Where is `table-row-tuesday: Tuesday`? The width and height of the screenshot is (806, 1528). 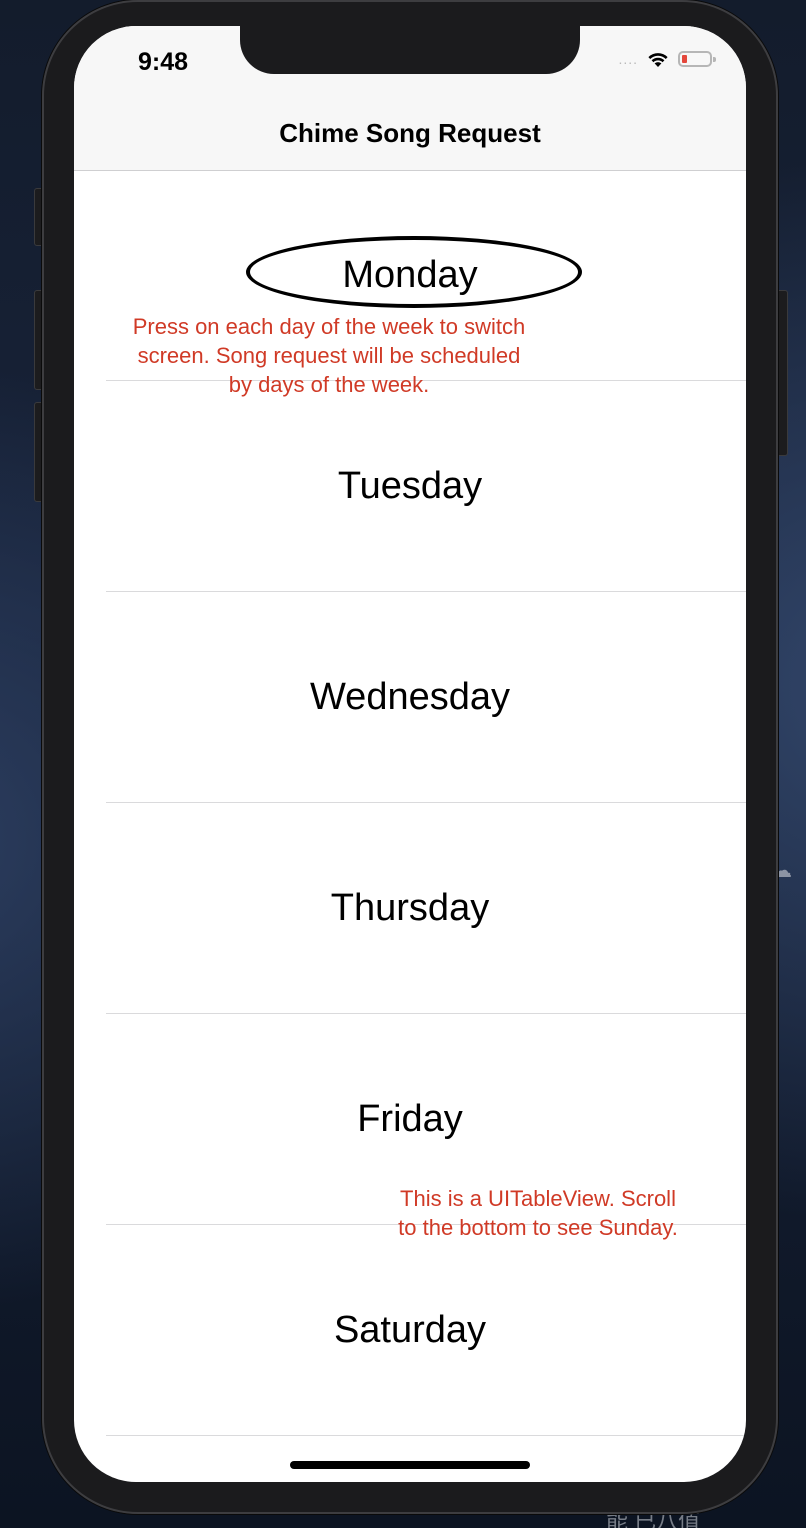
table-row-tuesday: Tuesday is located at coordinates (410, 486).